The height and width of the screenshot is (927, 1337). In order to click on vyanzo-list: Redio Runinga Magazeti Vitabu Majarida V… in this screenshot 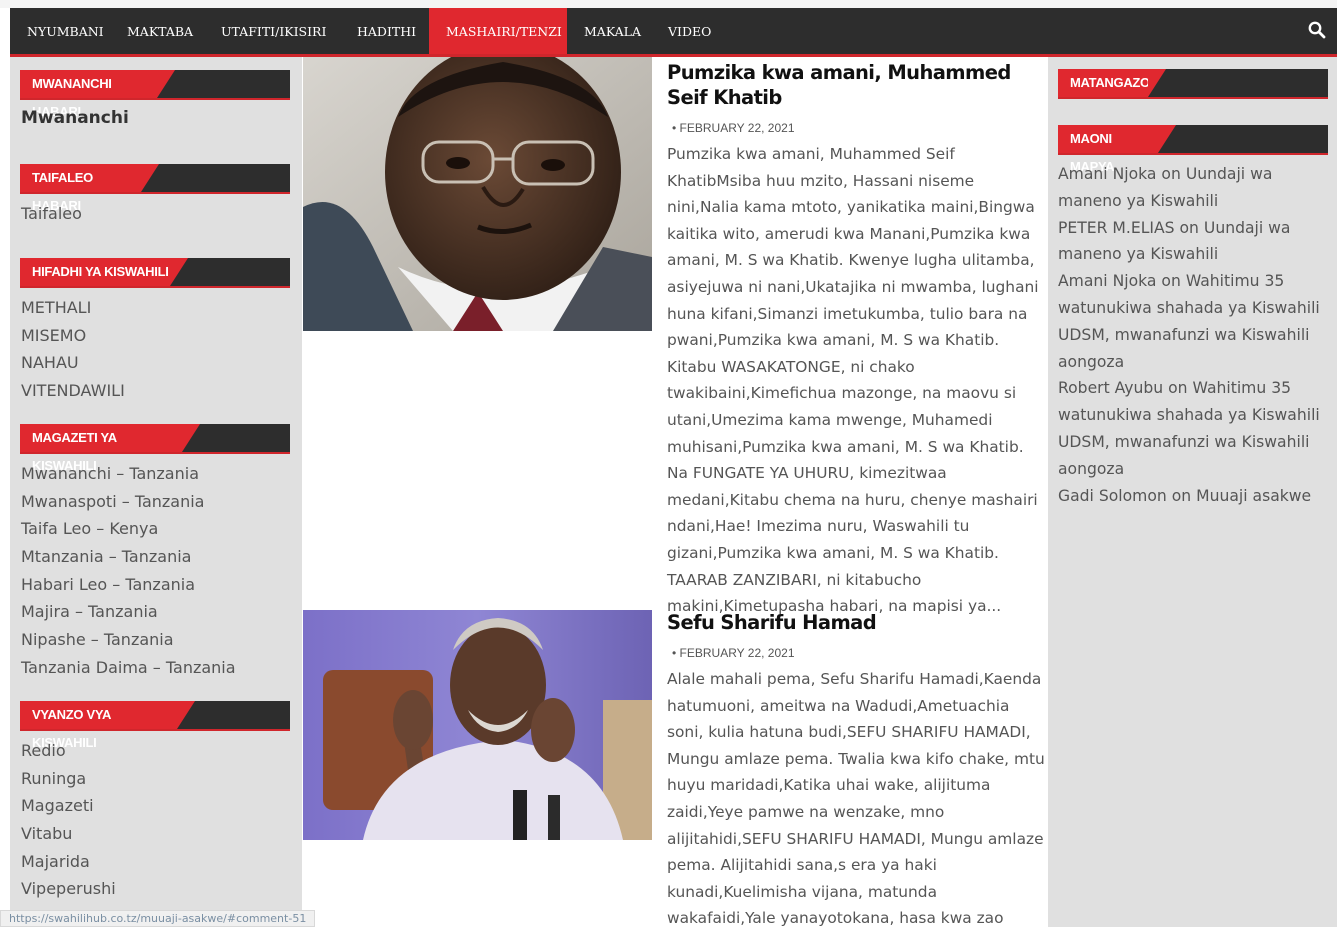, I will do `click(68, 820)`.